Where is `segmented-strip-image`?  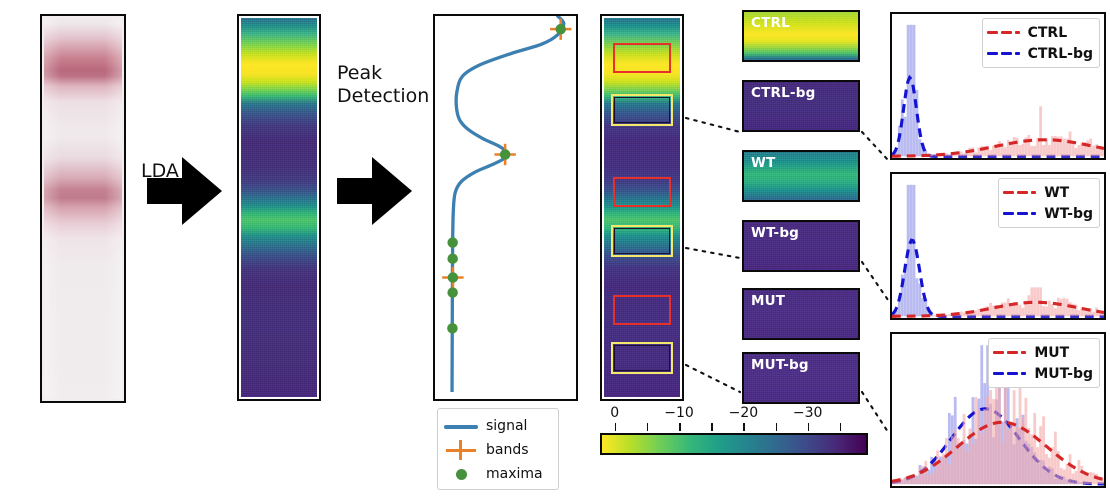 segmented-strip-image is located at coordinates (642, 207).